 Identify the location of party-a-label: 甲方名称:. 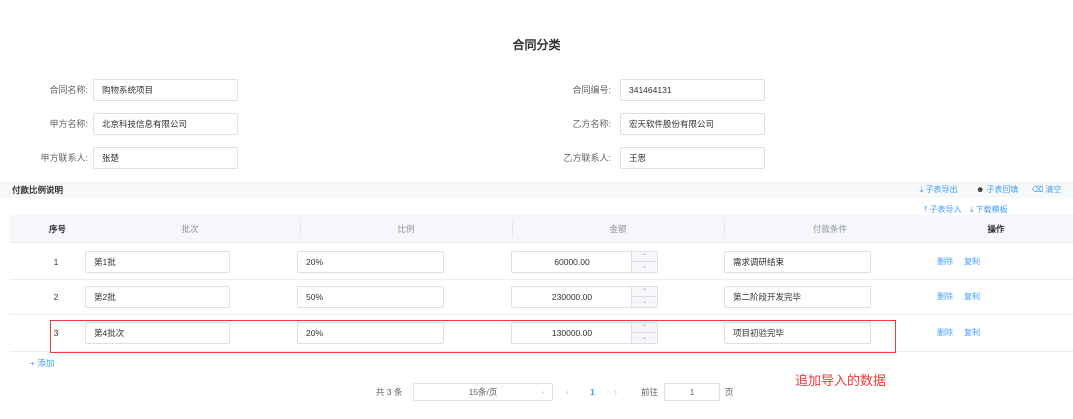
(68, 124).